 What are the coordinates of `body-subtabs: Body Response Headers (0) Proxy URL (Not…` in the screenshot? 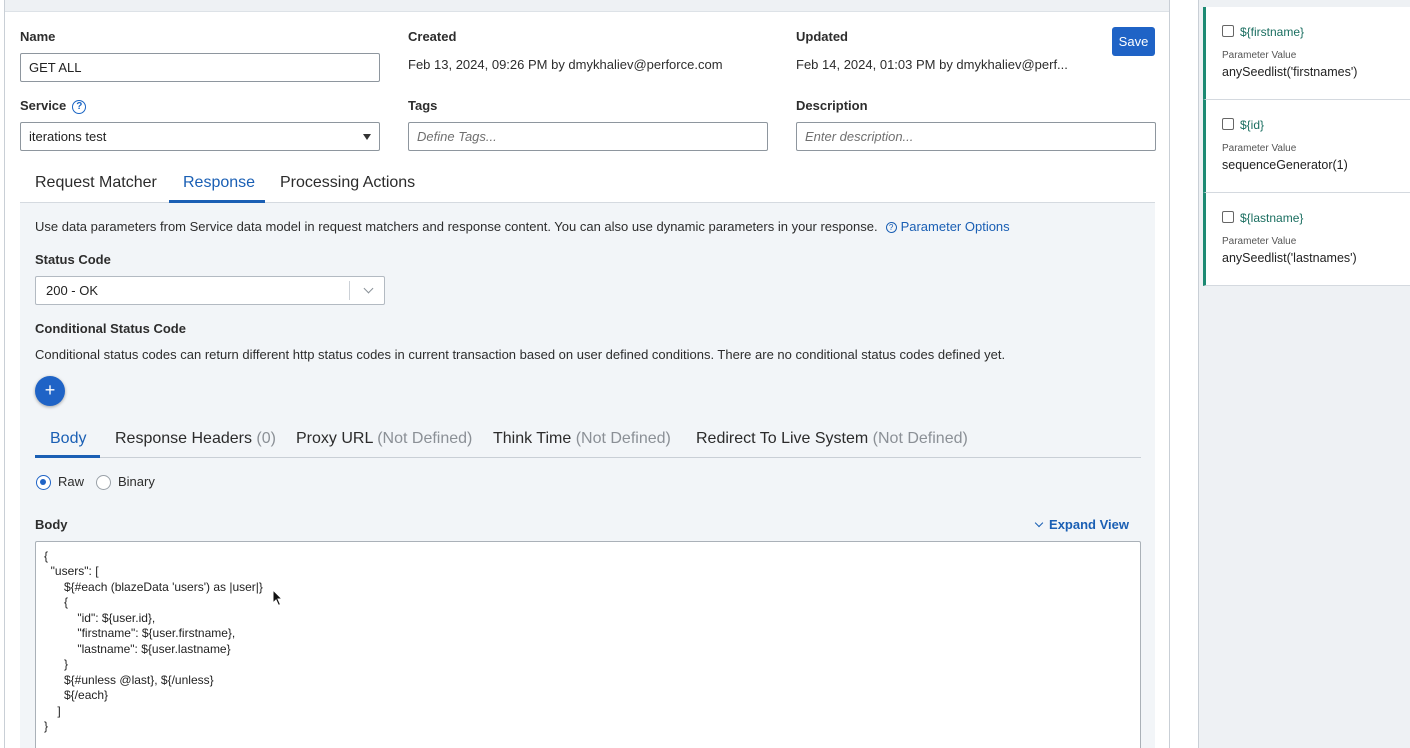 It's located at (588, 439).